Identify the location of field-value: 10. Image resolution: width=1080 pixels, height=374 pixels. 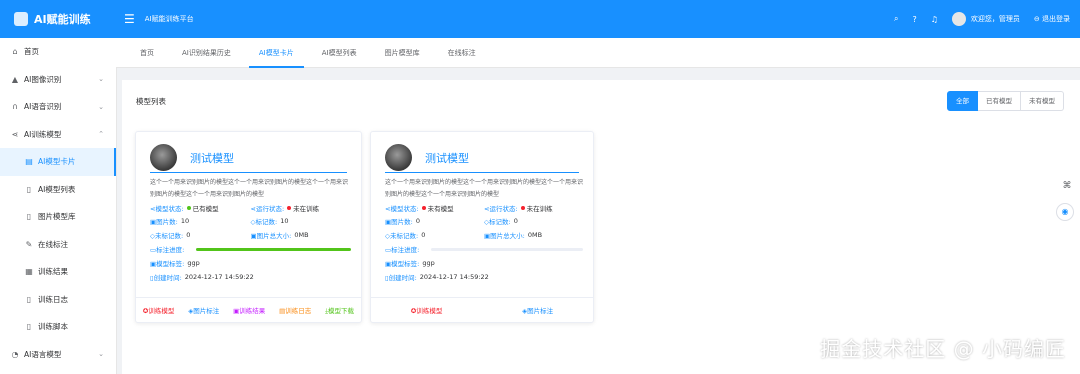
(185, 221).